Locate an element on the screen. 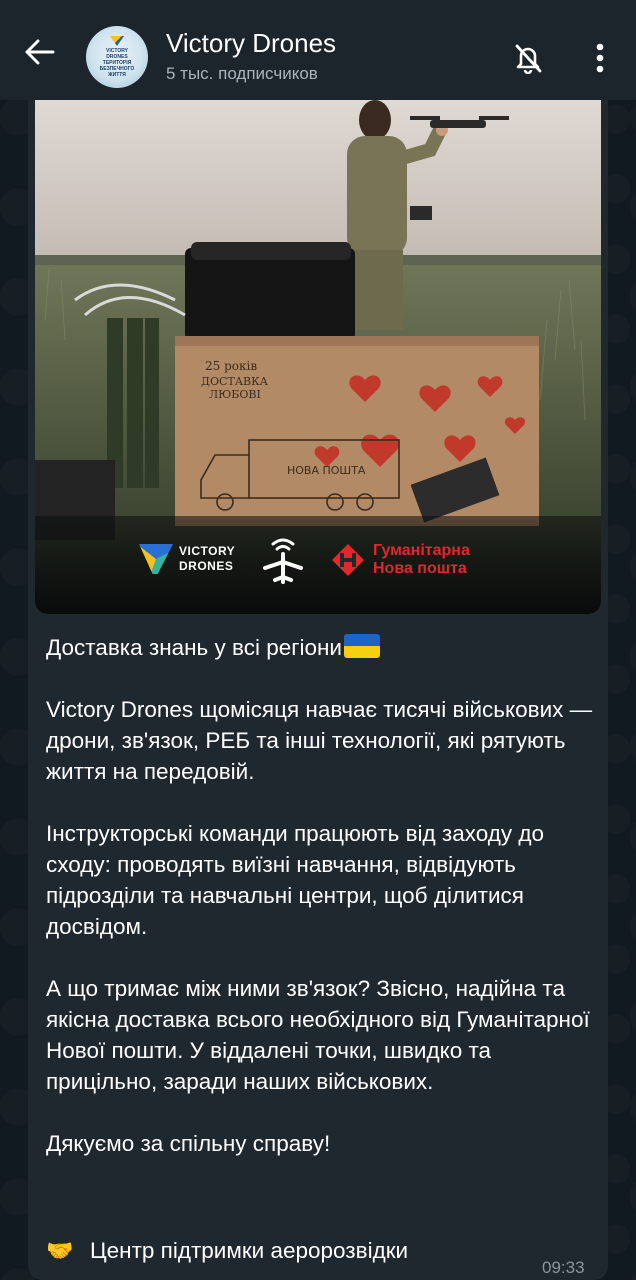 The image size is (636, 1280). message-time: 09:33 is located at coordinates (563, 1267).